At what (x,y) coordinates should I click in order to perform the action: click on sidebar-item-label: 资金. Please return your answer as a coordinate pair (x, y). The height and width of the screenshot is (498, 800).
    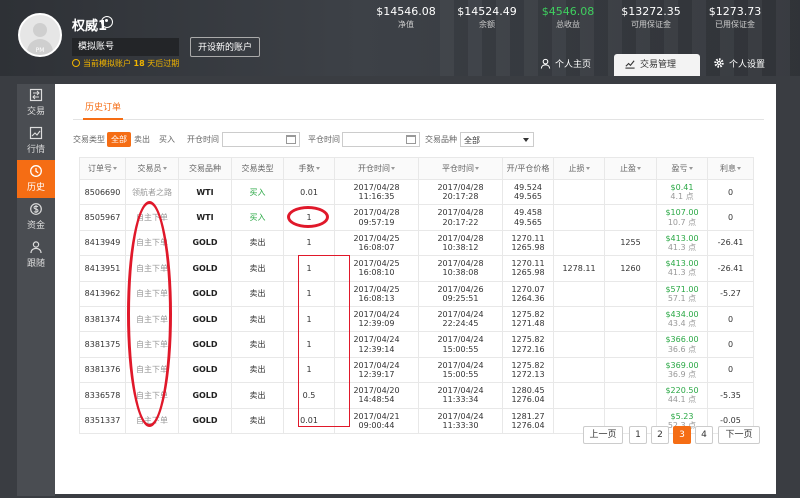
    Looking at the image, I should click on (35, 226).